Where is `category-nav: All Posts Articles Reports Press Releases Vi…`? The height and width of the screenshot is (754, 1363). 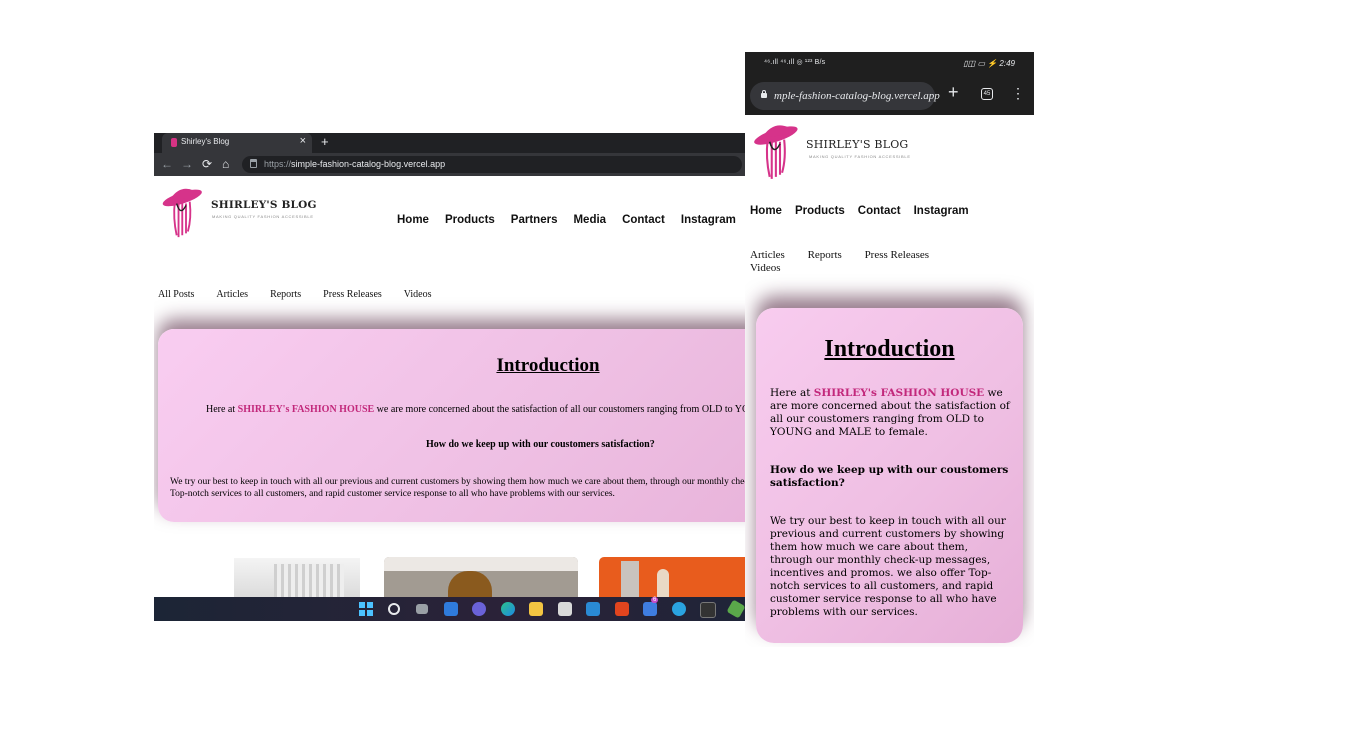 category-nav: All Posts Articles Reports Press Releases Vi… is located at coordinates (306, 293).